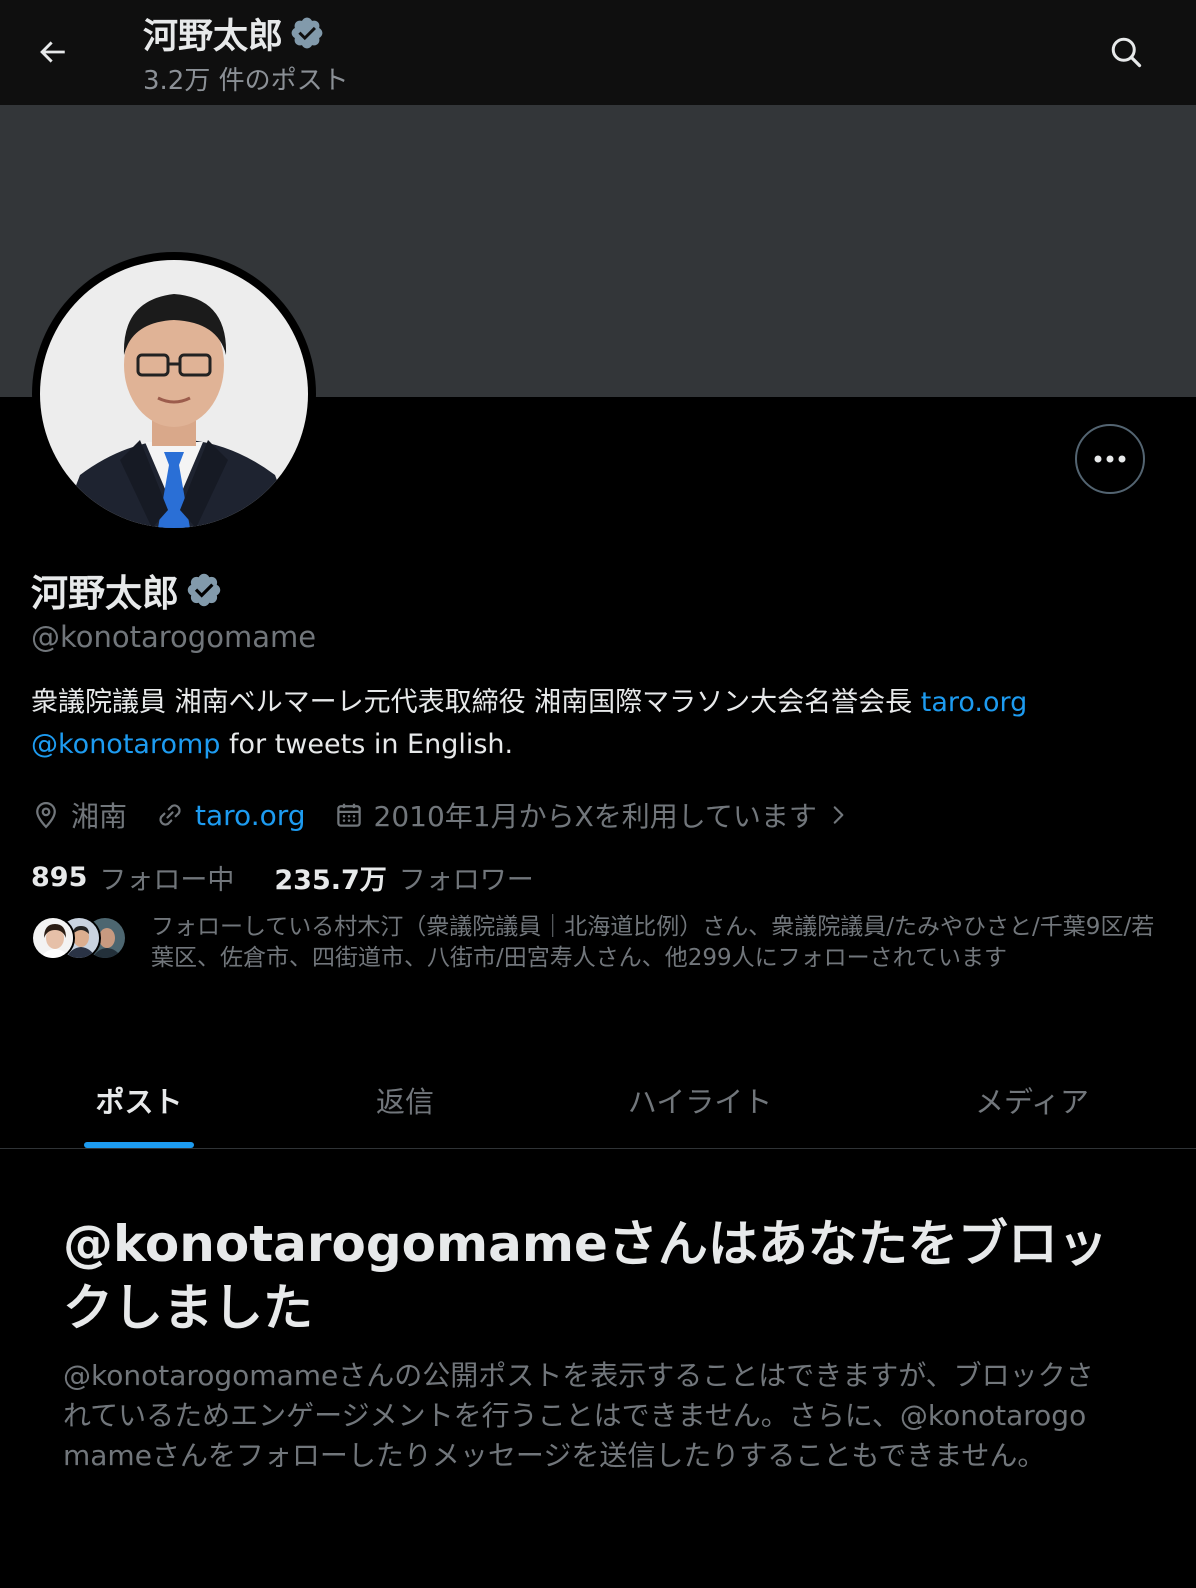  I want to click on top-bar: 河野太郎 3.2万 件のポスト, so click(598, 52).